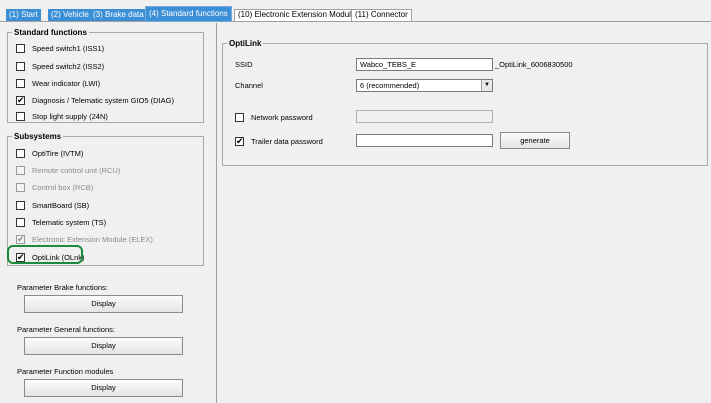  I want to click on generate-button: generate, so click(535, 140).